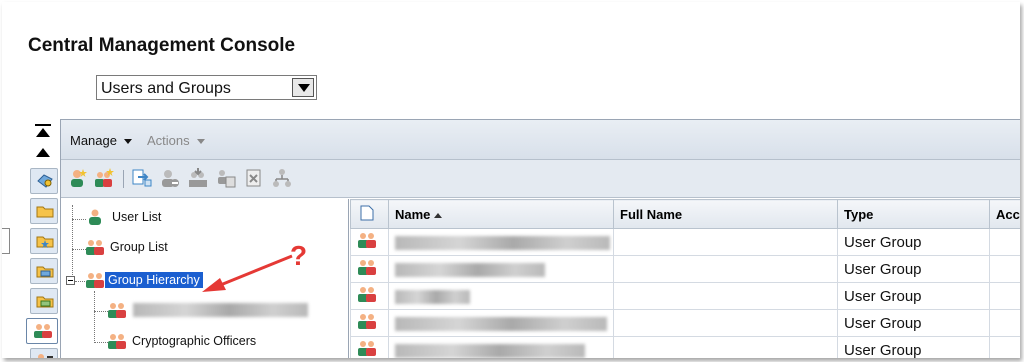  Describe the element at coordinates (226, 178) in the screenshot. I see `copy-icon` at that location.